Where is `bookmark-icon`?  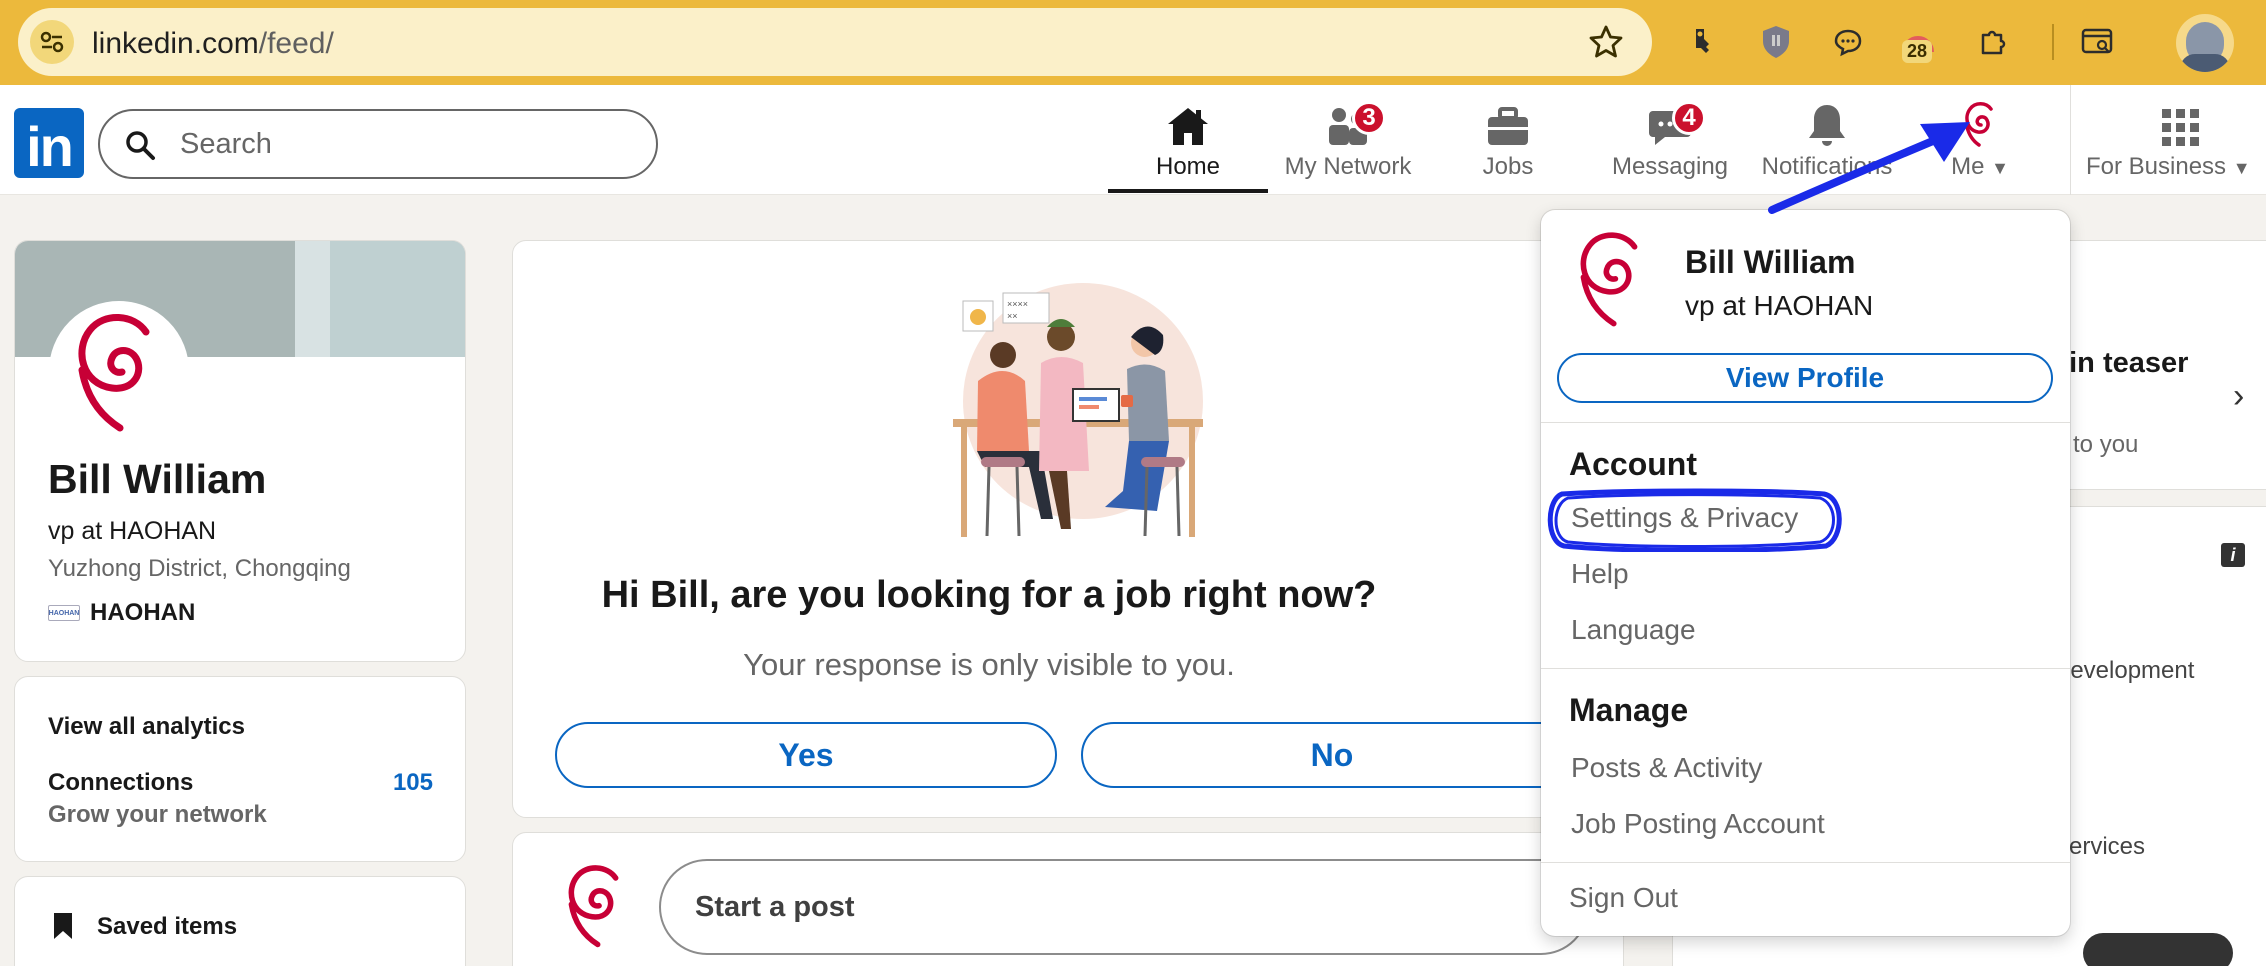 bookmark-icon is located at coordinates (63, 926).